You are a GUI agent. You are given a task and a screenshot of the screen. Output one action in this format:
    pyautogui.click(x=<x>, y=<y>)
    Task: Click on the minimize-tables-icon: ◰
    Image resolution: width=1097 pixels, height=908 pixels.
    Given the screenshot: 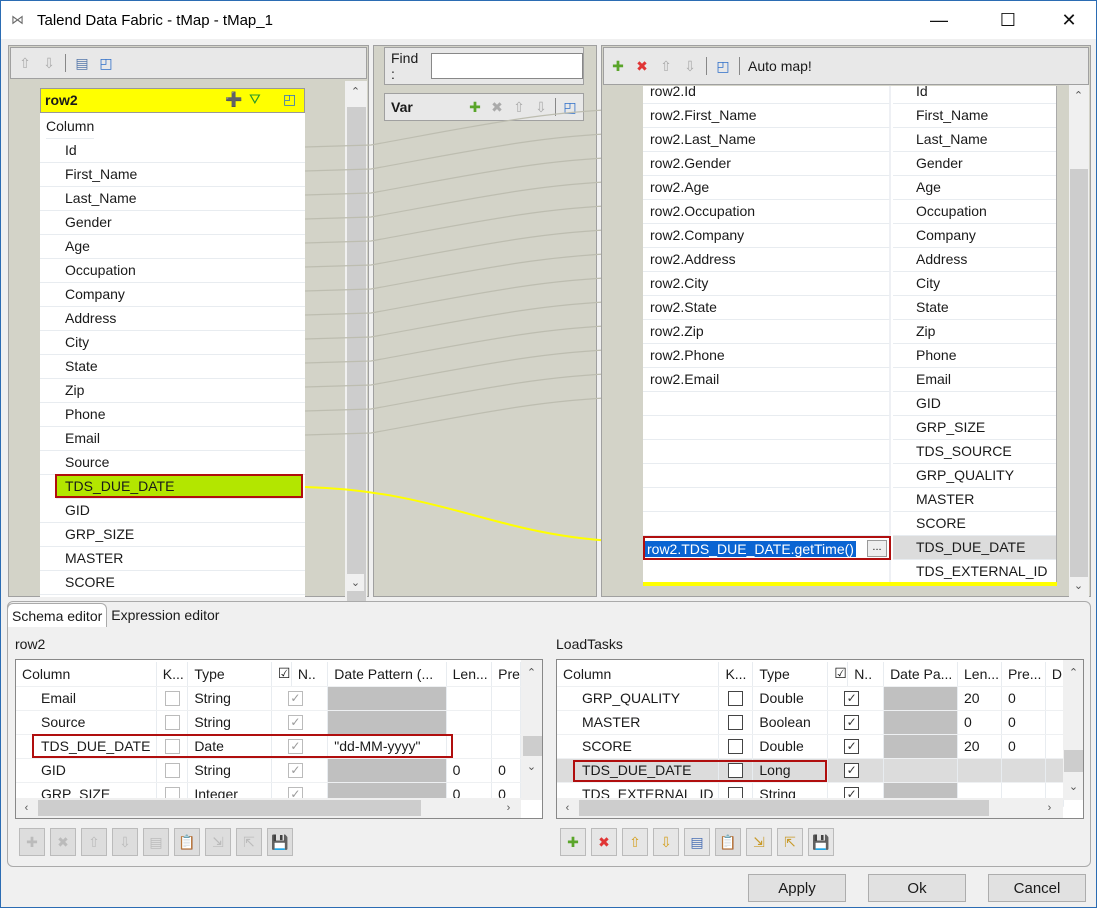 What is the action you would take?
    pyautogui.click(x=106, y=63)
    